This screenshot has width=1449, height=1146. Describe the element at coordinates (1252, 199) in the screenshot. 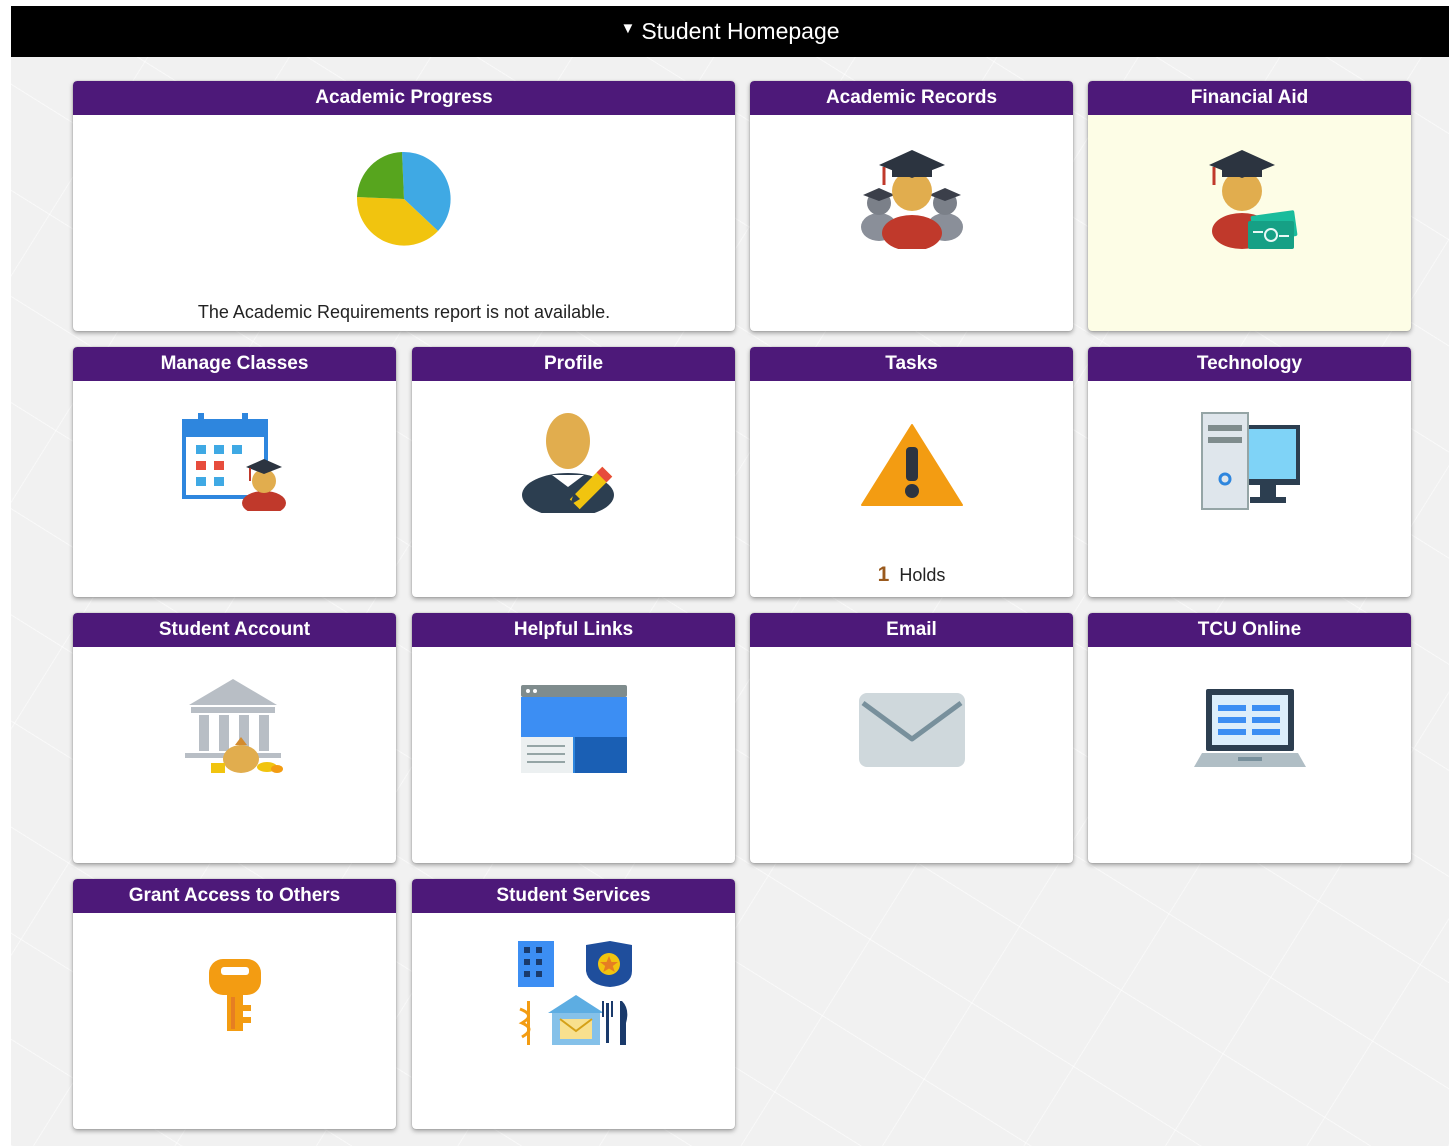

I see `graduate-money-icon` at that location.